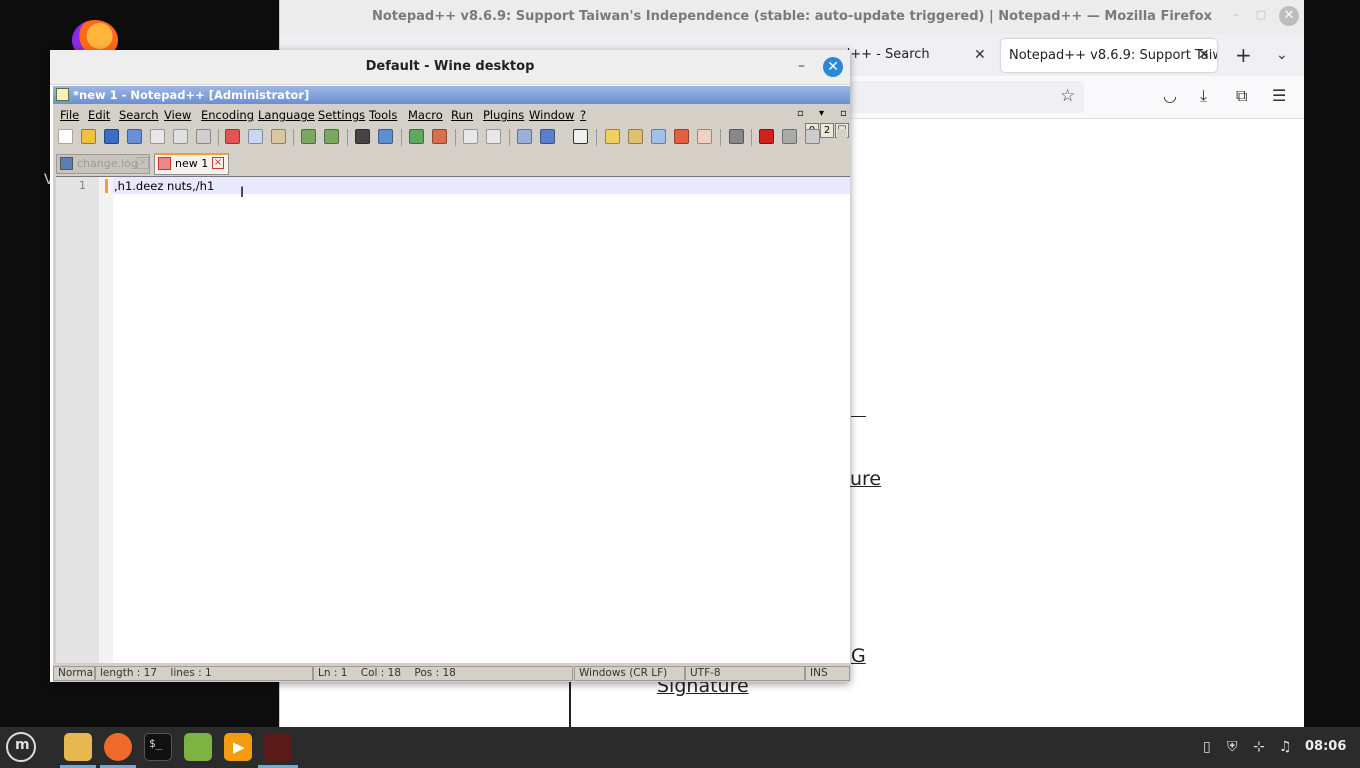  Describe the element at coordinates (833, 67) in the screenshot. I see `wine-close-button: ✕` at that location.